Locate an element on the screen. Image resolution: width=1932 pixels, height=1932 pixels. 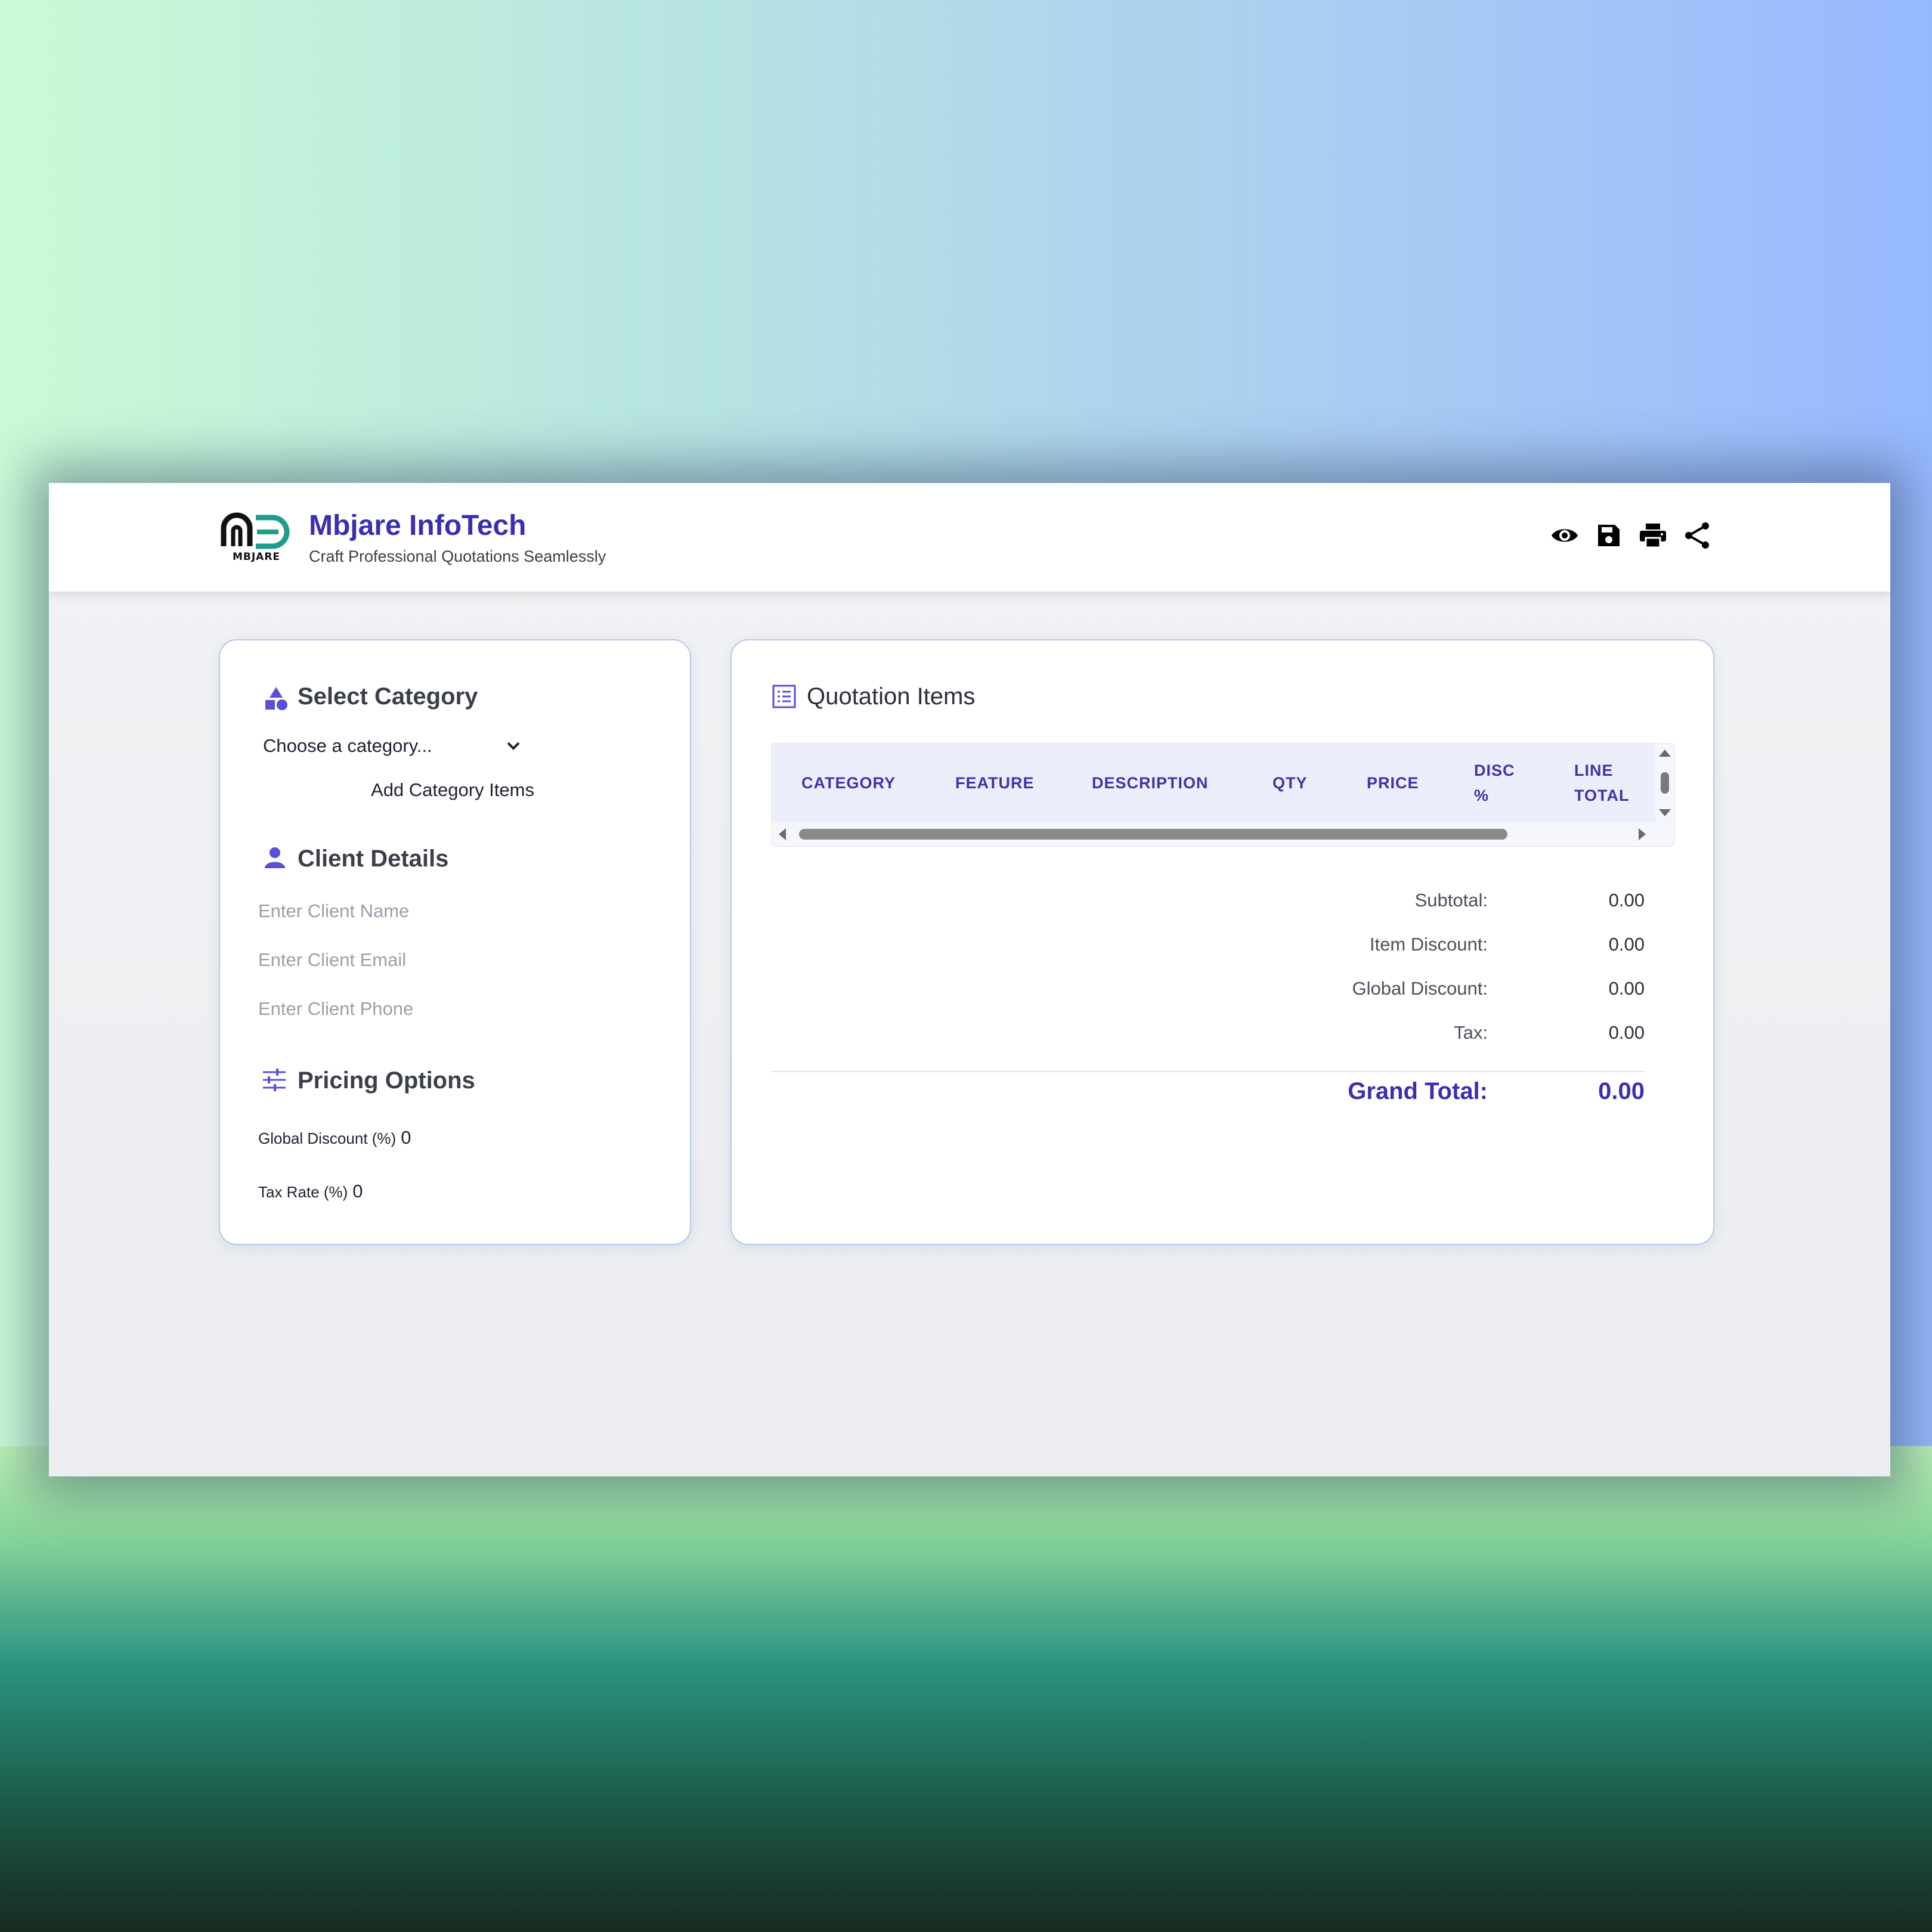
client-section-title: Client Details is located at coordinates (373, 859).